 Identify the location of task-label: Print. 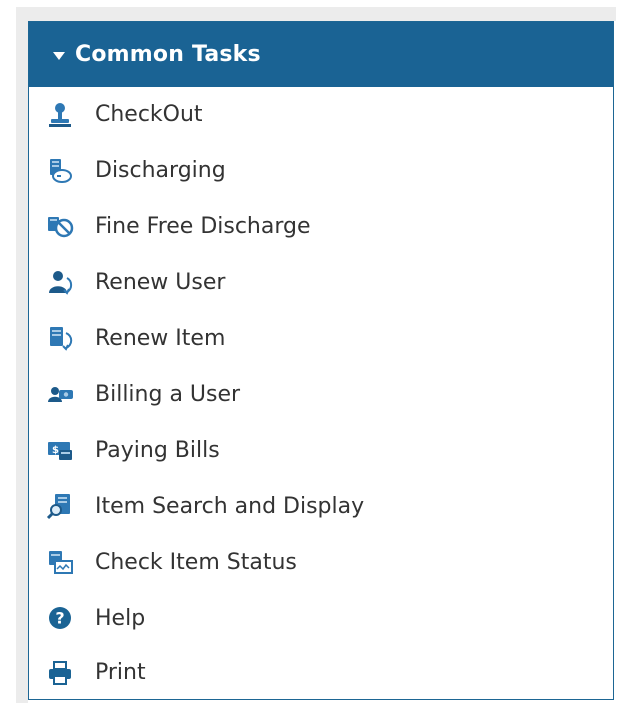
(120, 672).